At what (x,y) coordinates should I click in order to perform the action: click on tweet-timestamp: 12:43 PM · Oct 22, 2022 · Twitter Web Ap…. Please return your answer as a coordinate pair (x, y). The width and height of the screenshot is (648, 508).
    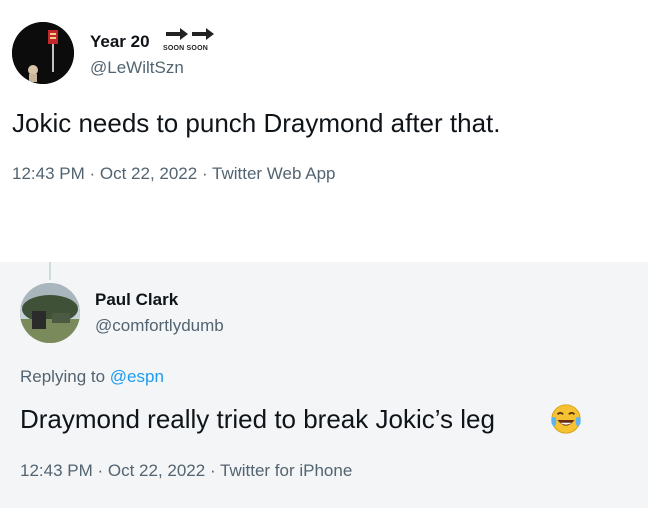
    Looking at the image, I should click on (173, 174).